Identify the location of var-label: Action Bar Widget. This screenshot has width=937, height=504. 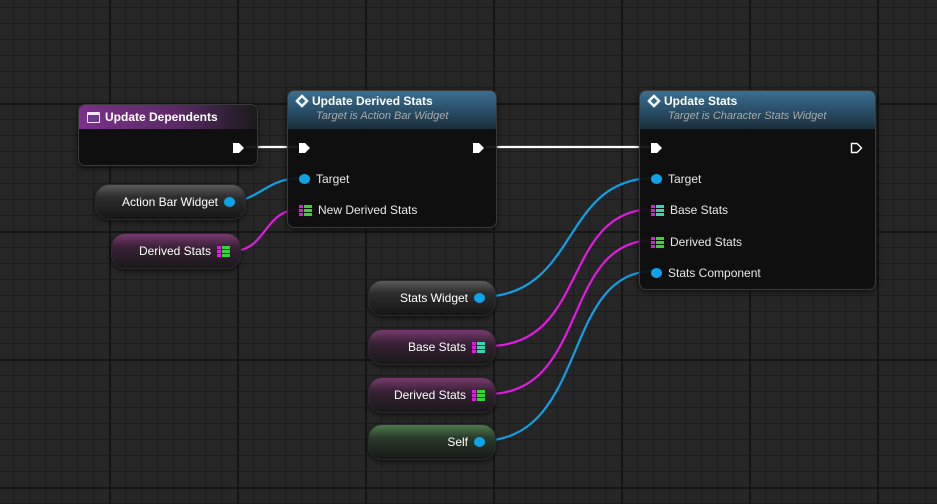
(169, 202).